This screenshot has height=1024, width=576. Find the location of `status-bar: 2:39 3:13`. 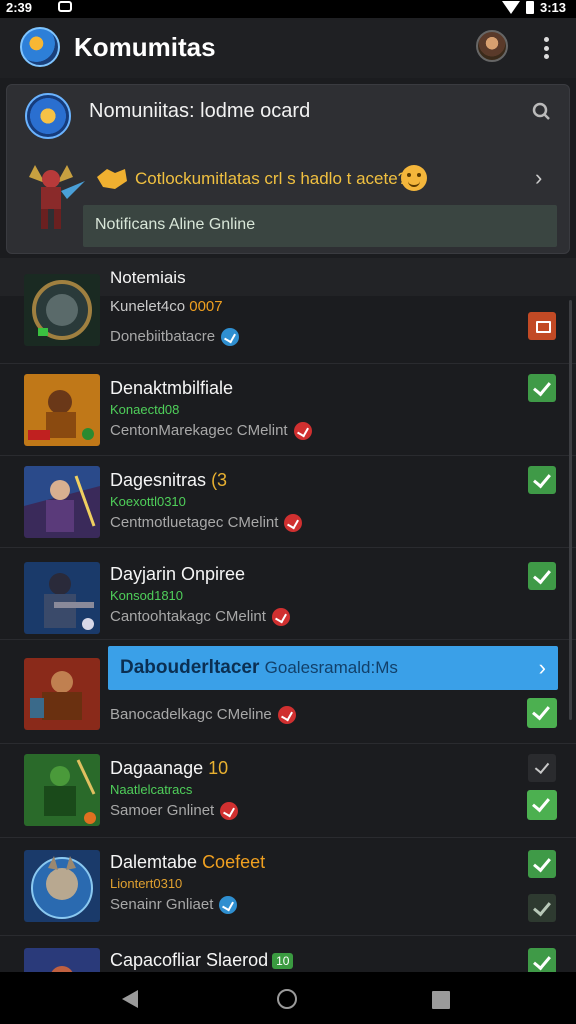

status-bar: 2:39 3:13 is located at coordinates (288, 9).